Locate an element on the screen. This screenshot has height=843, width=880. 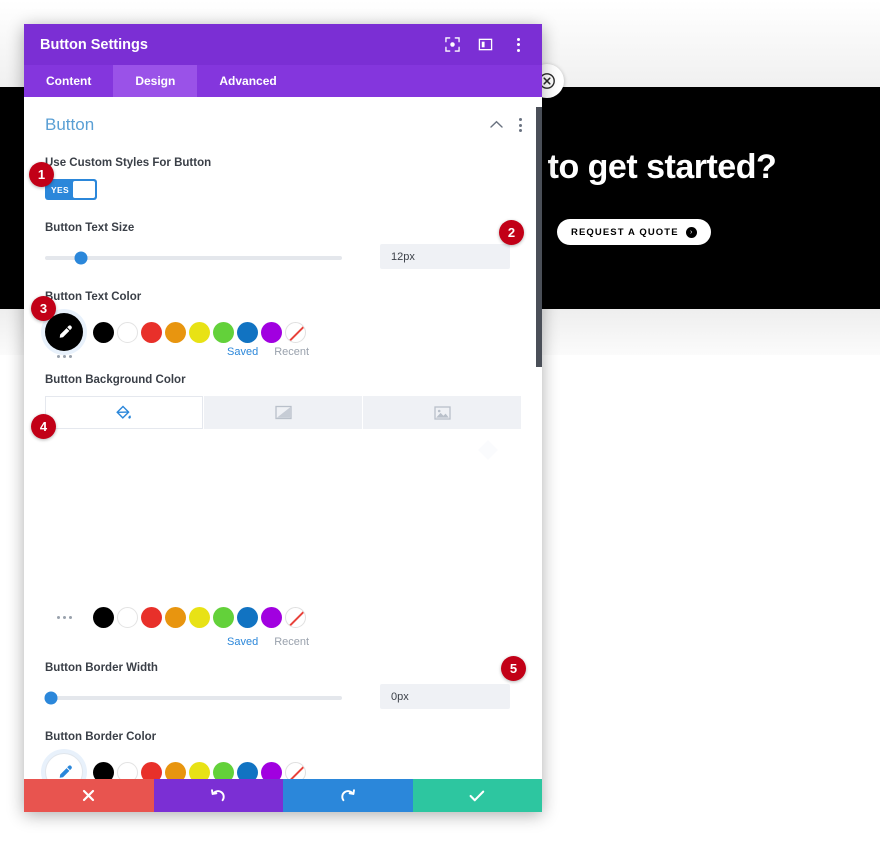
annotation-badge-3: 3 is located at coordinates (43, 308).